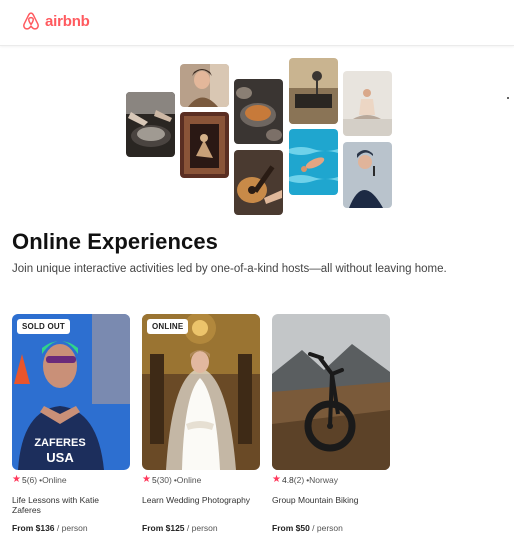 Image resolution: width=514 pixels, height=541 pixels. I want to click on airbnb-logo-icon, so click(31, 21).